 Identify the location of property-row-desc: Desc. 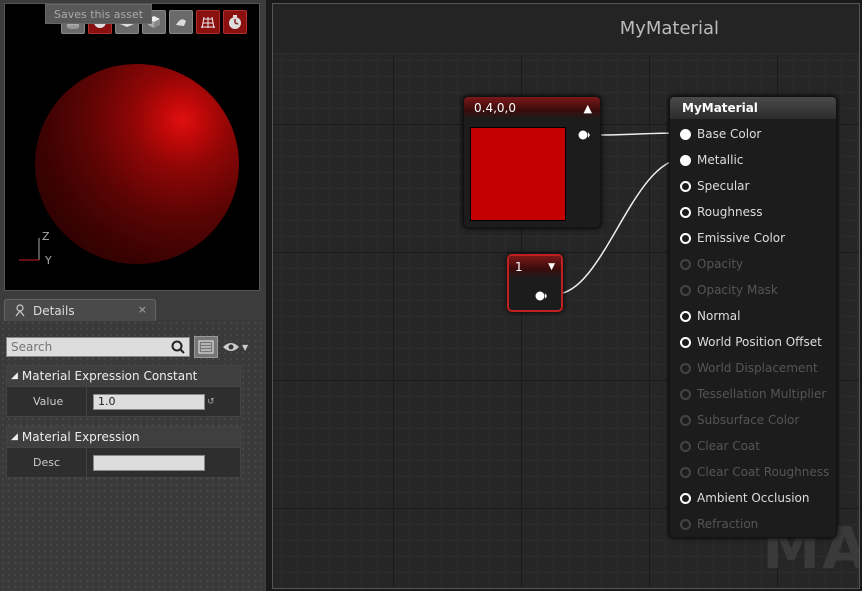
(123, 462).